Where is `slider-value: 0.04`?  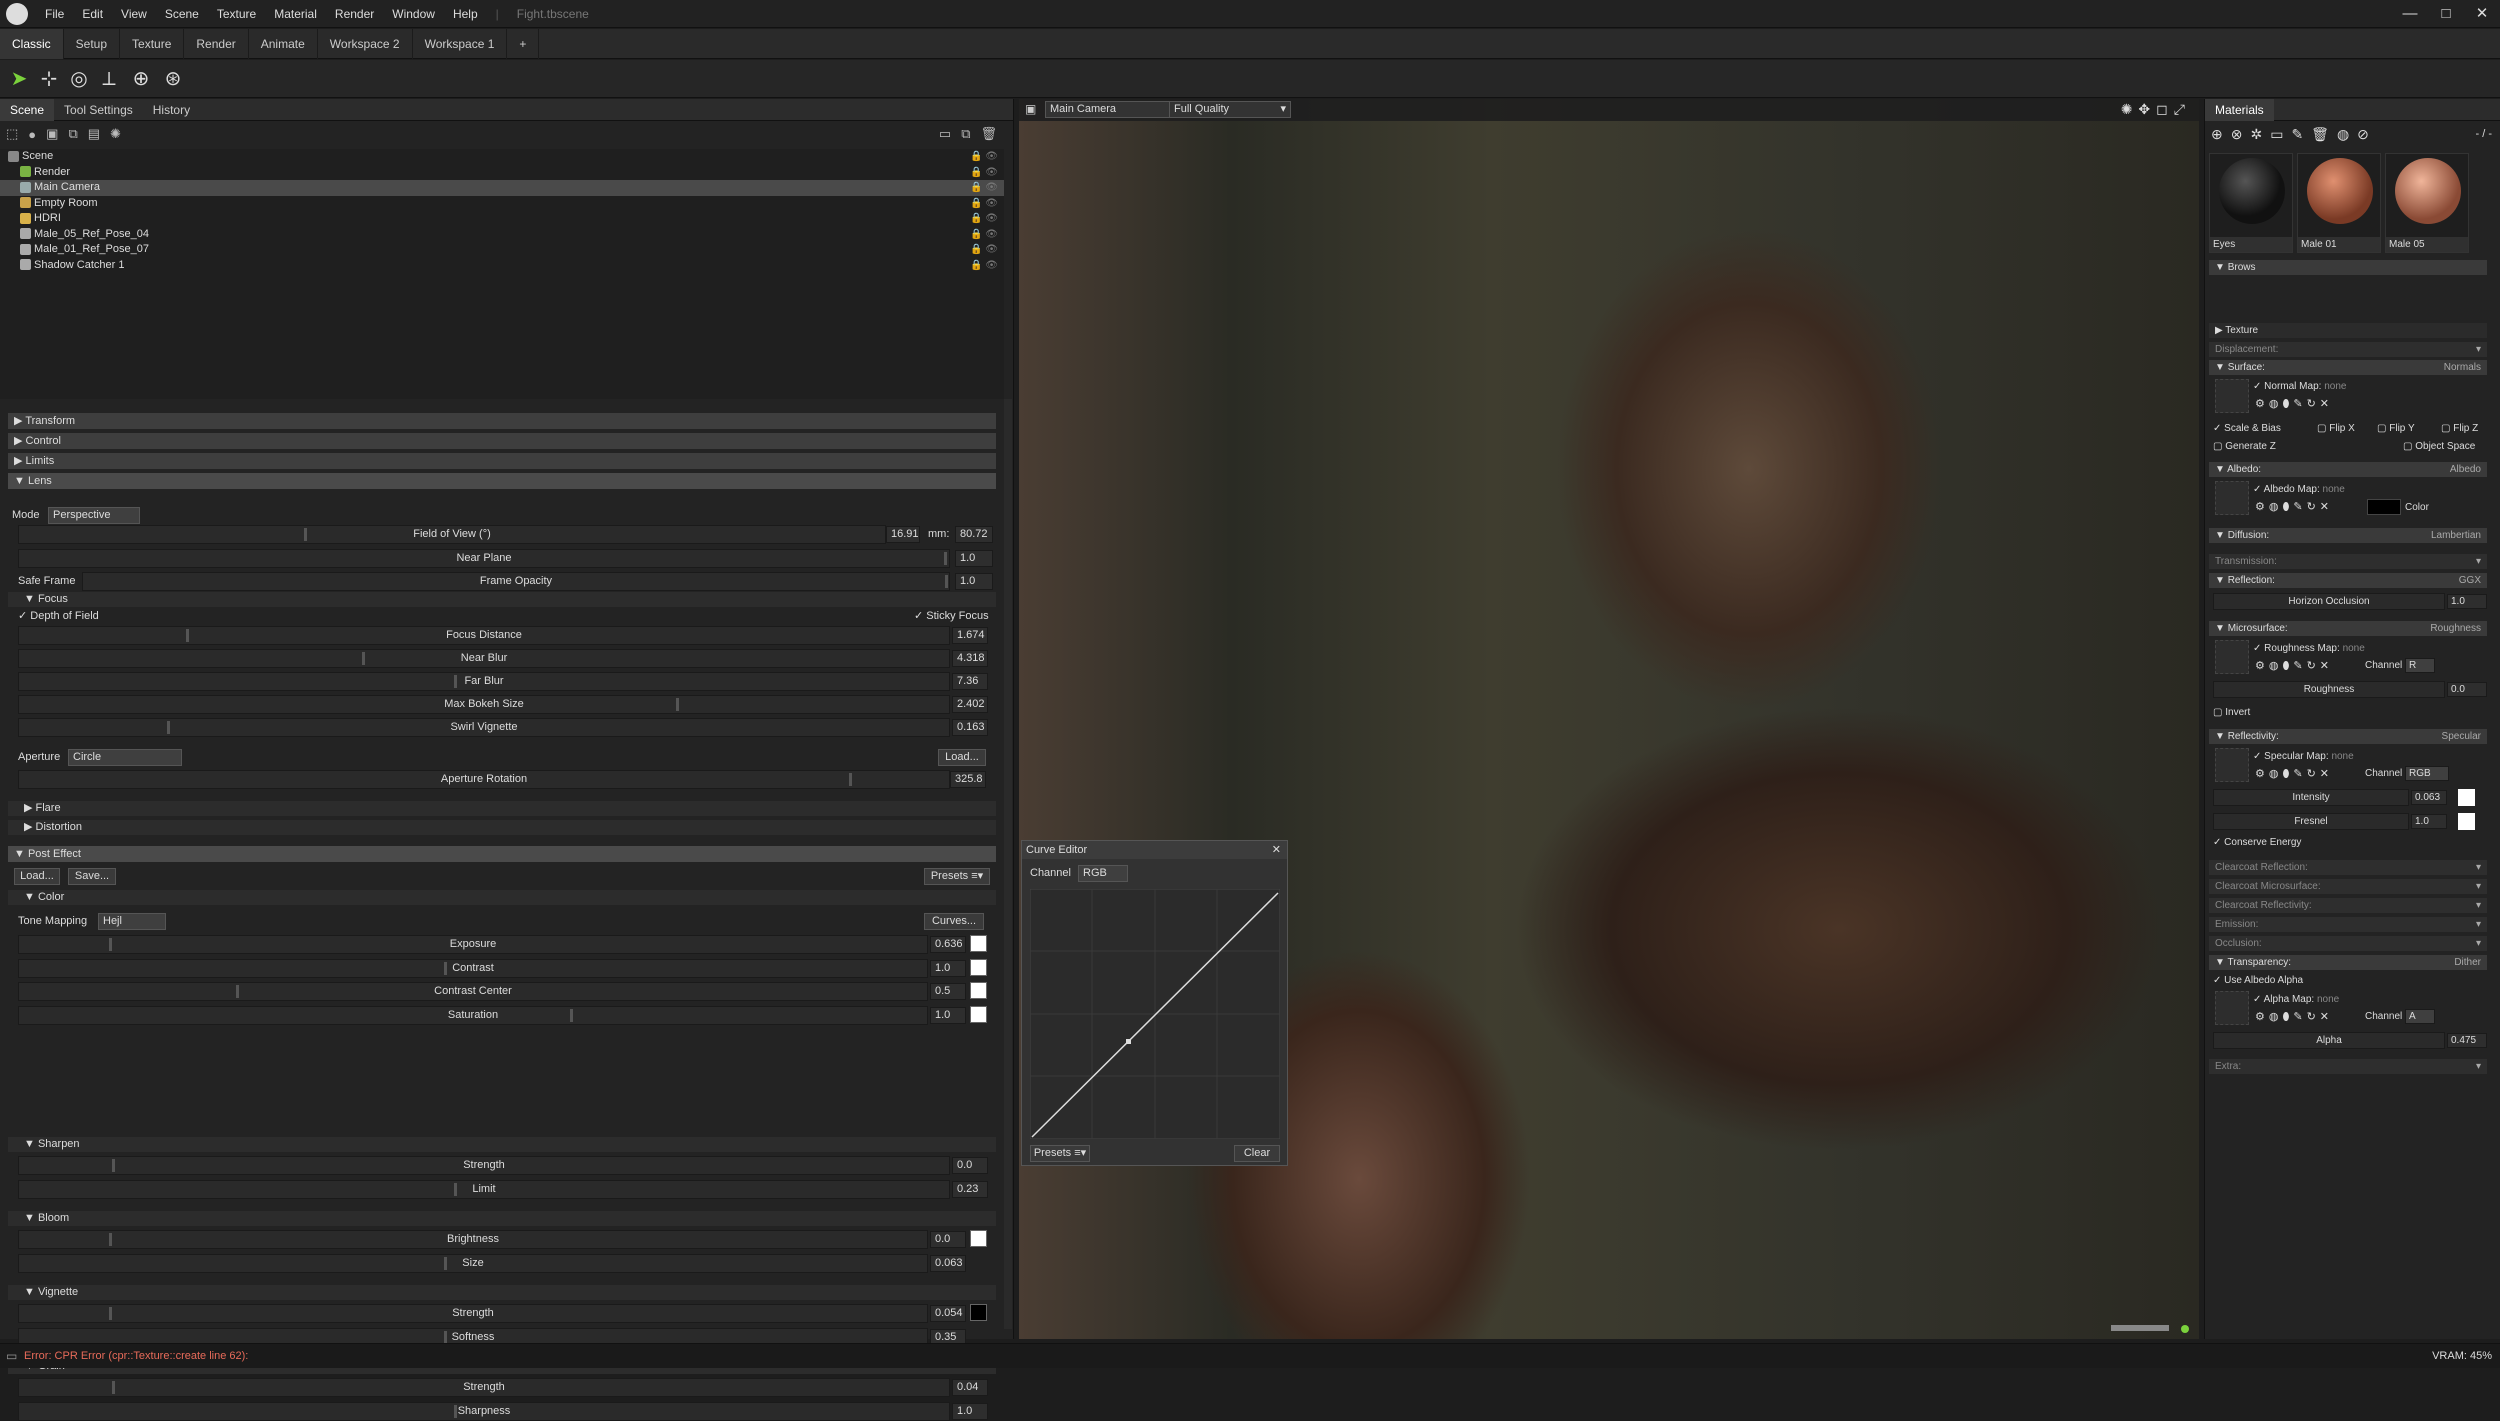
slider-value: 0.04 is located at coordinates (970, 1387).